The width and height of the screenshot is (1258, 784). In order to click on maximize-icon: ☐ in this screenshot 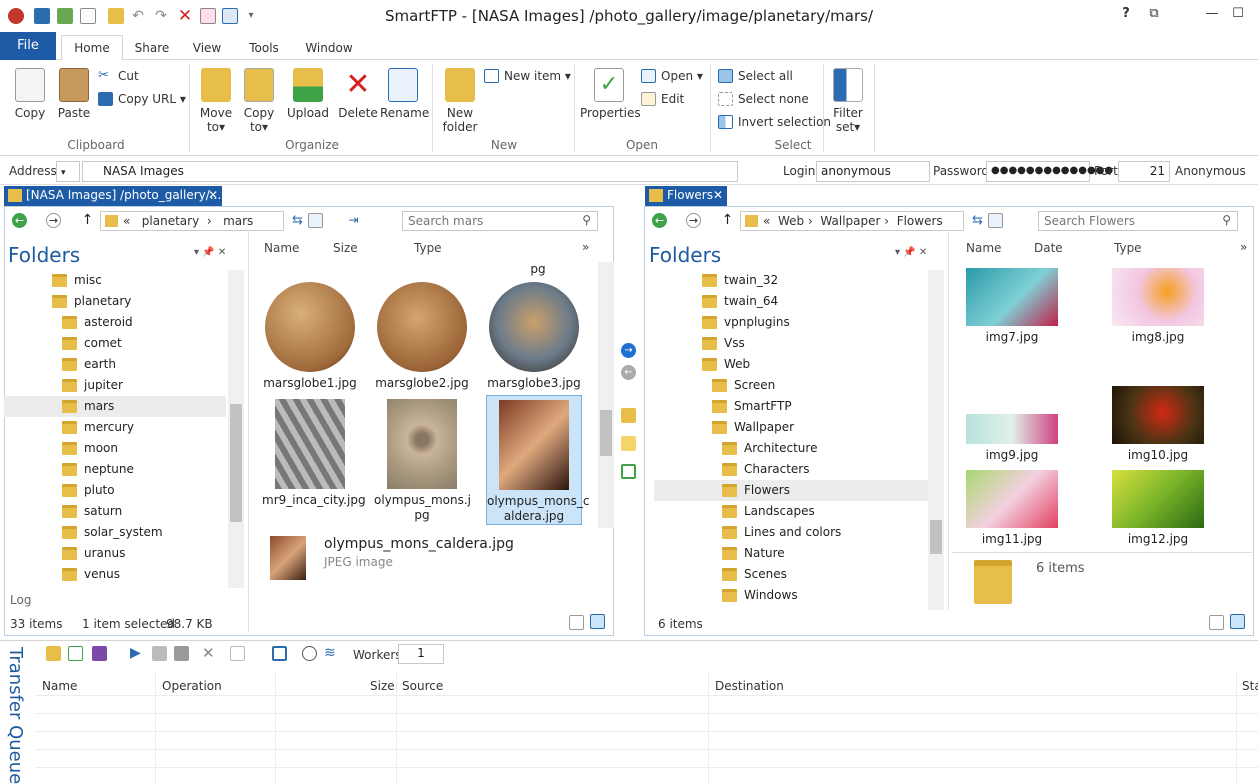, I will do `click(1238, 15)`.